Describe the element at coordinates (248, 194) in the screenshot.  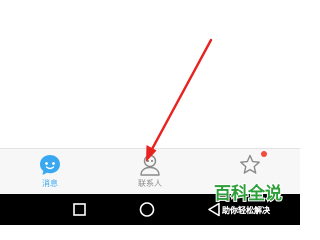
I see `watermark-title: 百科全说` at that location.